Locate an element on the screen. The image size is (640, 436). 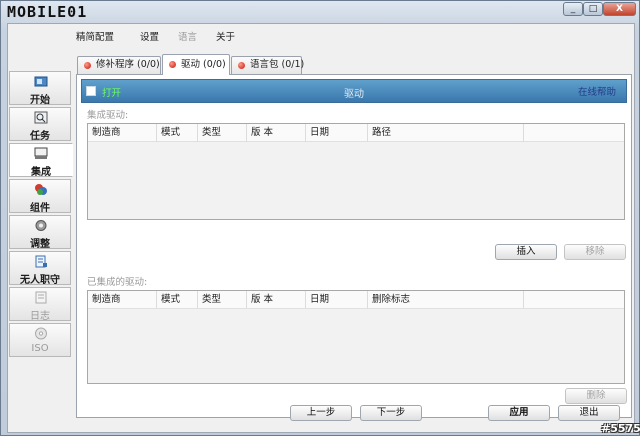
app-title: MOBILE01 is located at coordinates (47, 12).